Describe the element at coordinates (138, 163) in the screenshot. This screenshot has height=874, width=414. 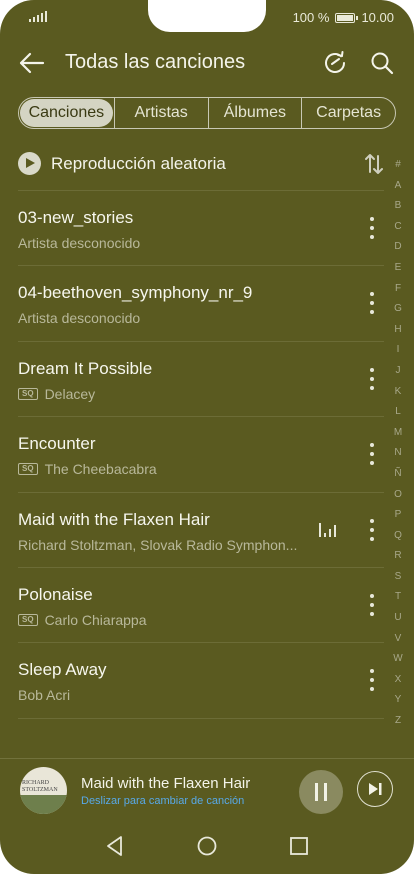
I see `shuffle-label: Reproducción aleatoria` at that location.